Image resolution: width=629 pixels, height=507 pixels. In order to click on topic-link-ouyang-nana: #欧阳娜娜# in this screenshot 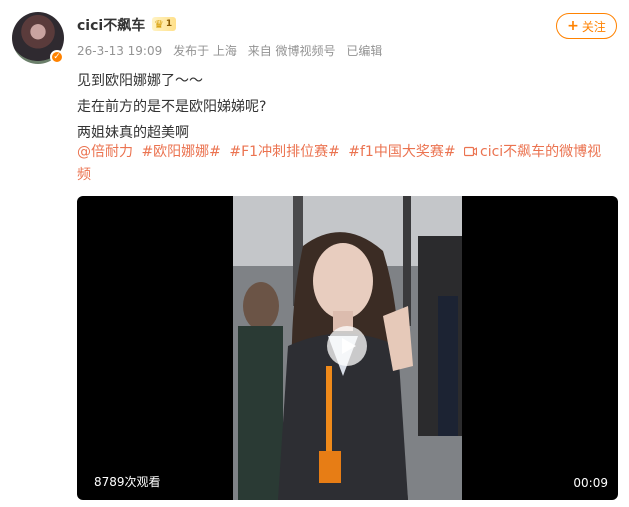, I will do `click(180, 152)`.